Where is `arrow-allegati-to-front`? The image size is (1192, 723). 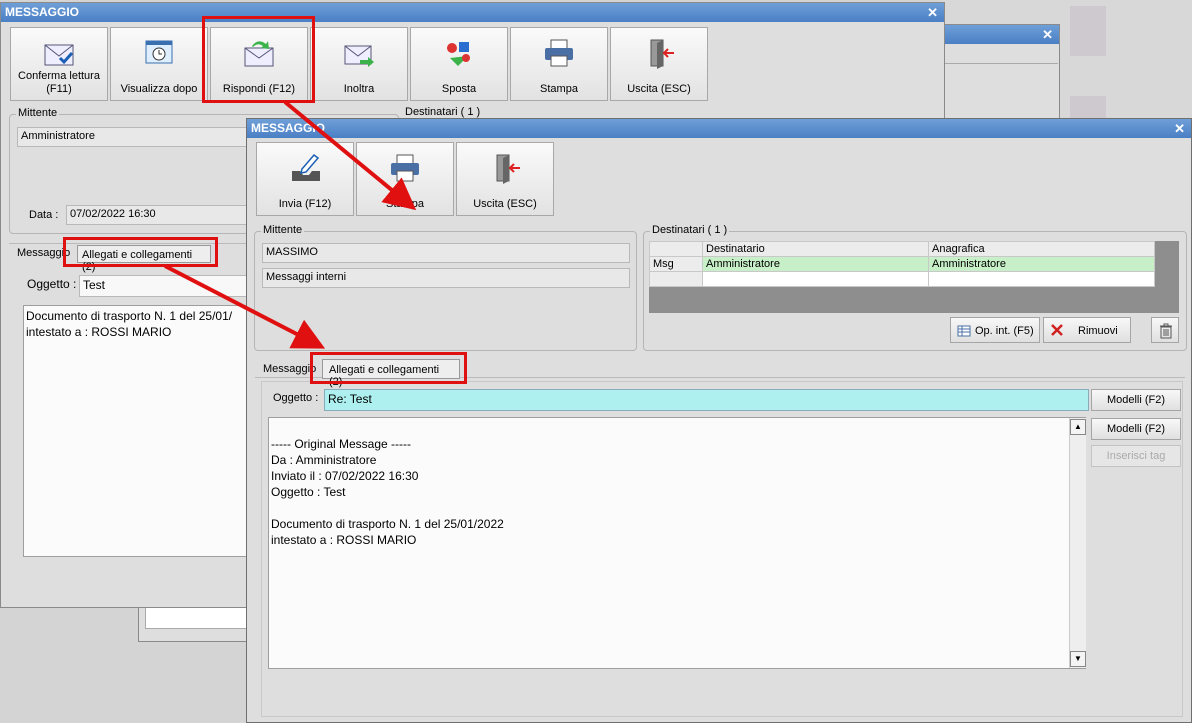
arrow-allegati-to-front is located at coordinates (245, 306).